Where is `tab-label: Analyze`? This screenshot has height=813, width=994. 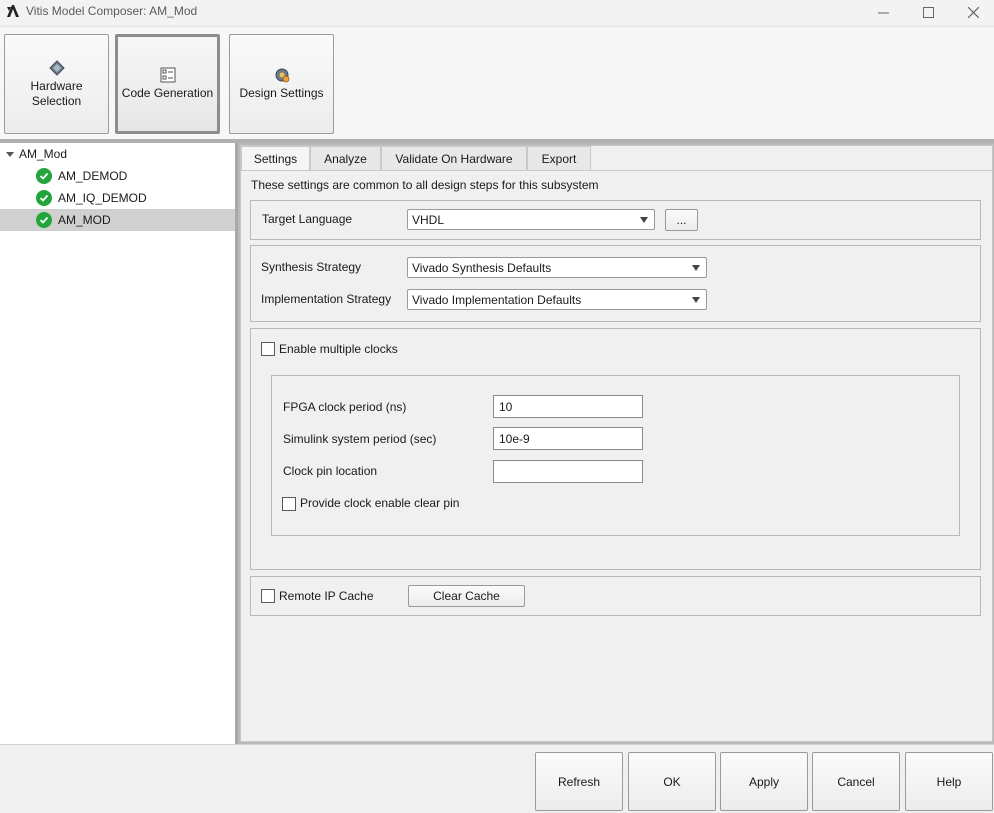
tab-label: Analyze is located at coordinates (345, 158).